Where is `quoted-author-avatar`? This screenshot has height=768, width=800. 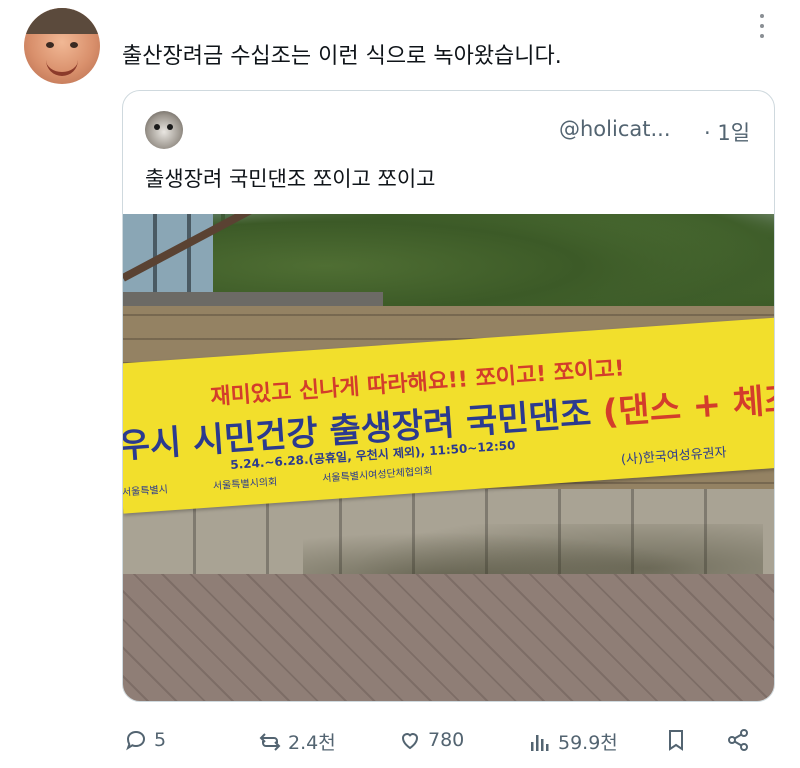
quoted-author-avatar is located at coordinates (164, 130).